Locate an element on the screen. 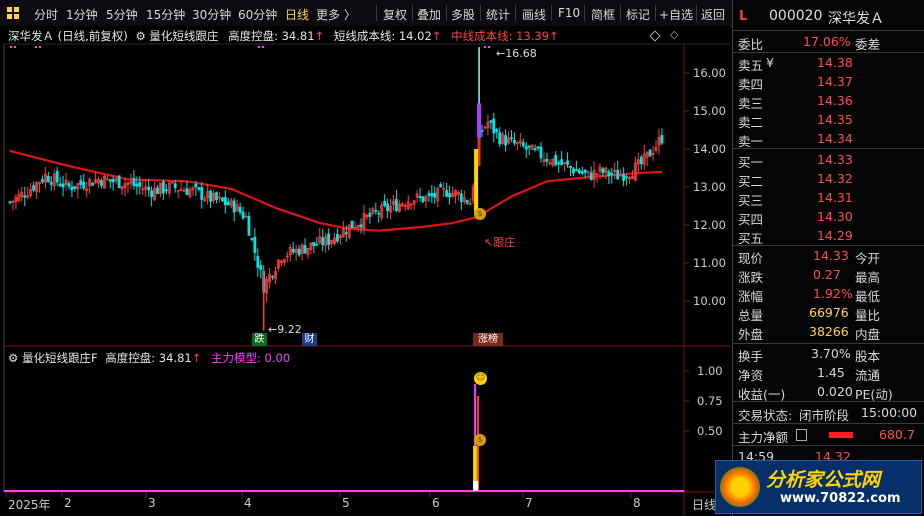  money-bag-icon: $ is located at coordinates (480, 440).